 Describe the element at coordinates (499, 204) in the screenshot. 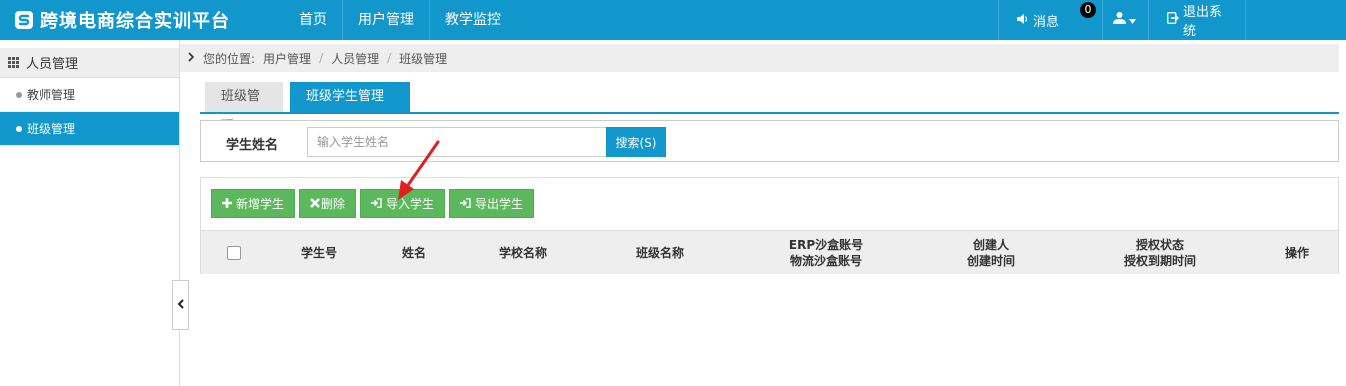

I see `button-label: 导出学生` at that location.